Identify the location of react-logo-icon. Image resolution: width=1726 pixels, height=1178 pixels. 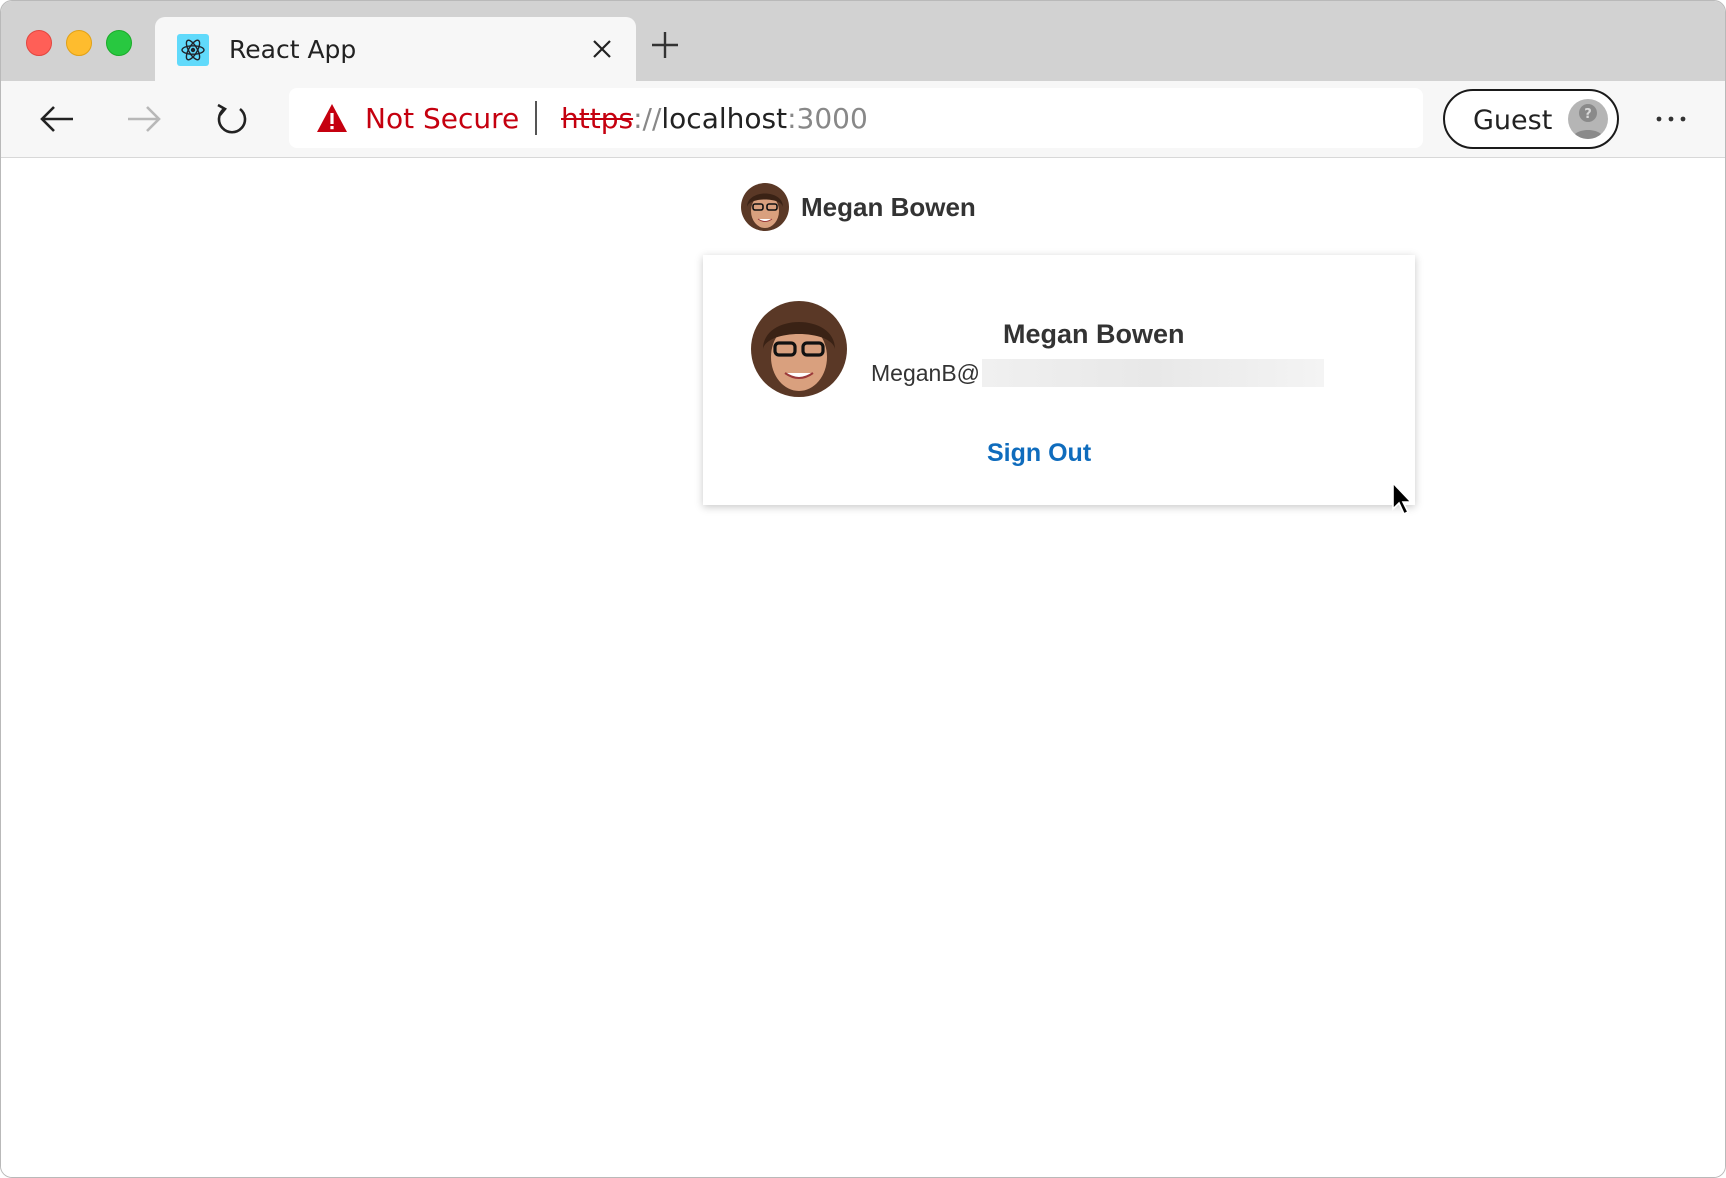
(193, 50).